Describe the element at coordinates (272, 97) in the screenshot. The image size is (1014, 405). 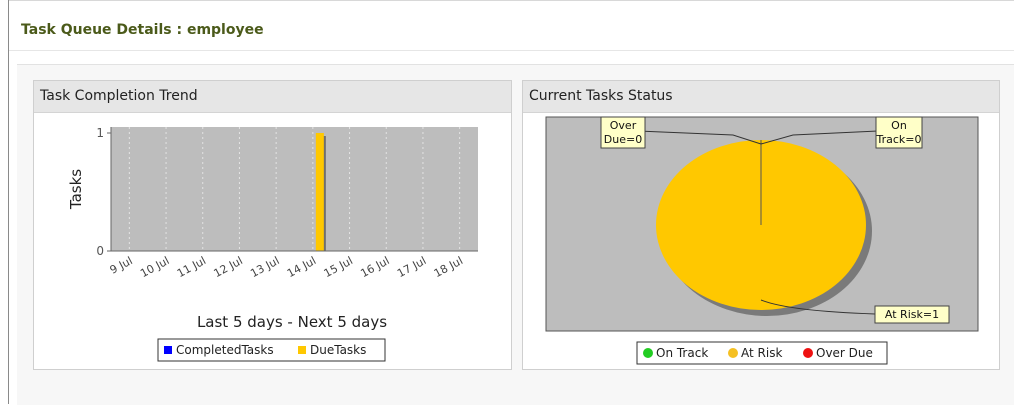
I see `trend-panel-title: Task Completion Trend` at that location.